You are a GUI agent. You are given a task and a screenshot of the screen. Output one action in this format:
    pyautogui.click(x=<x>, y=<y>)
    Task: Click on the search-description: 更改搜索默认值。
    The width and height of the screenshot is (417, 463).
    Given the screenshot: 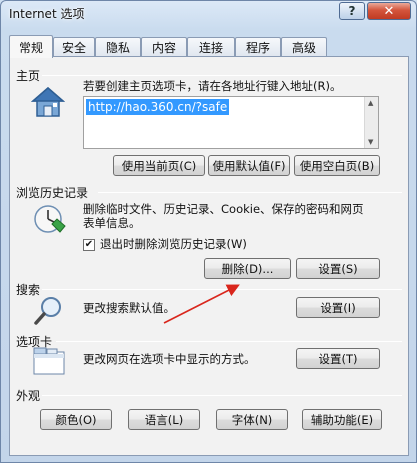 What is the action you would take?
    pyautogui.click(x=129, y=308)
    